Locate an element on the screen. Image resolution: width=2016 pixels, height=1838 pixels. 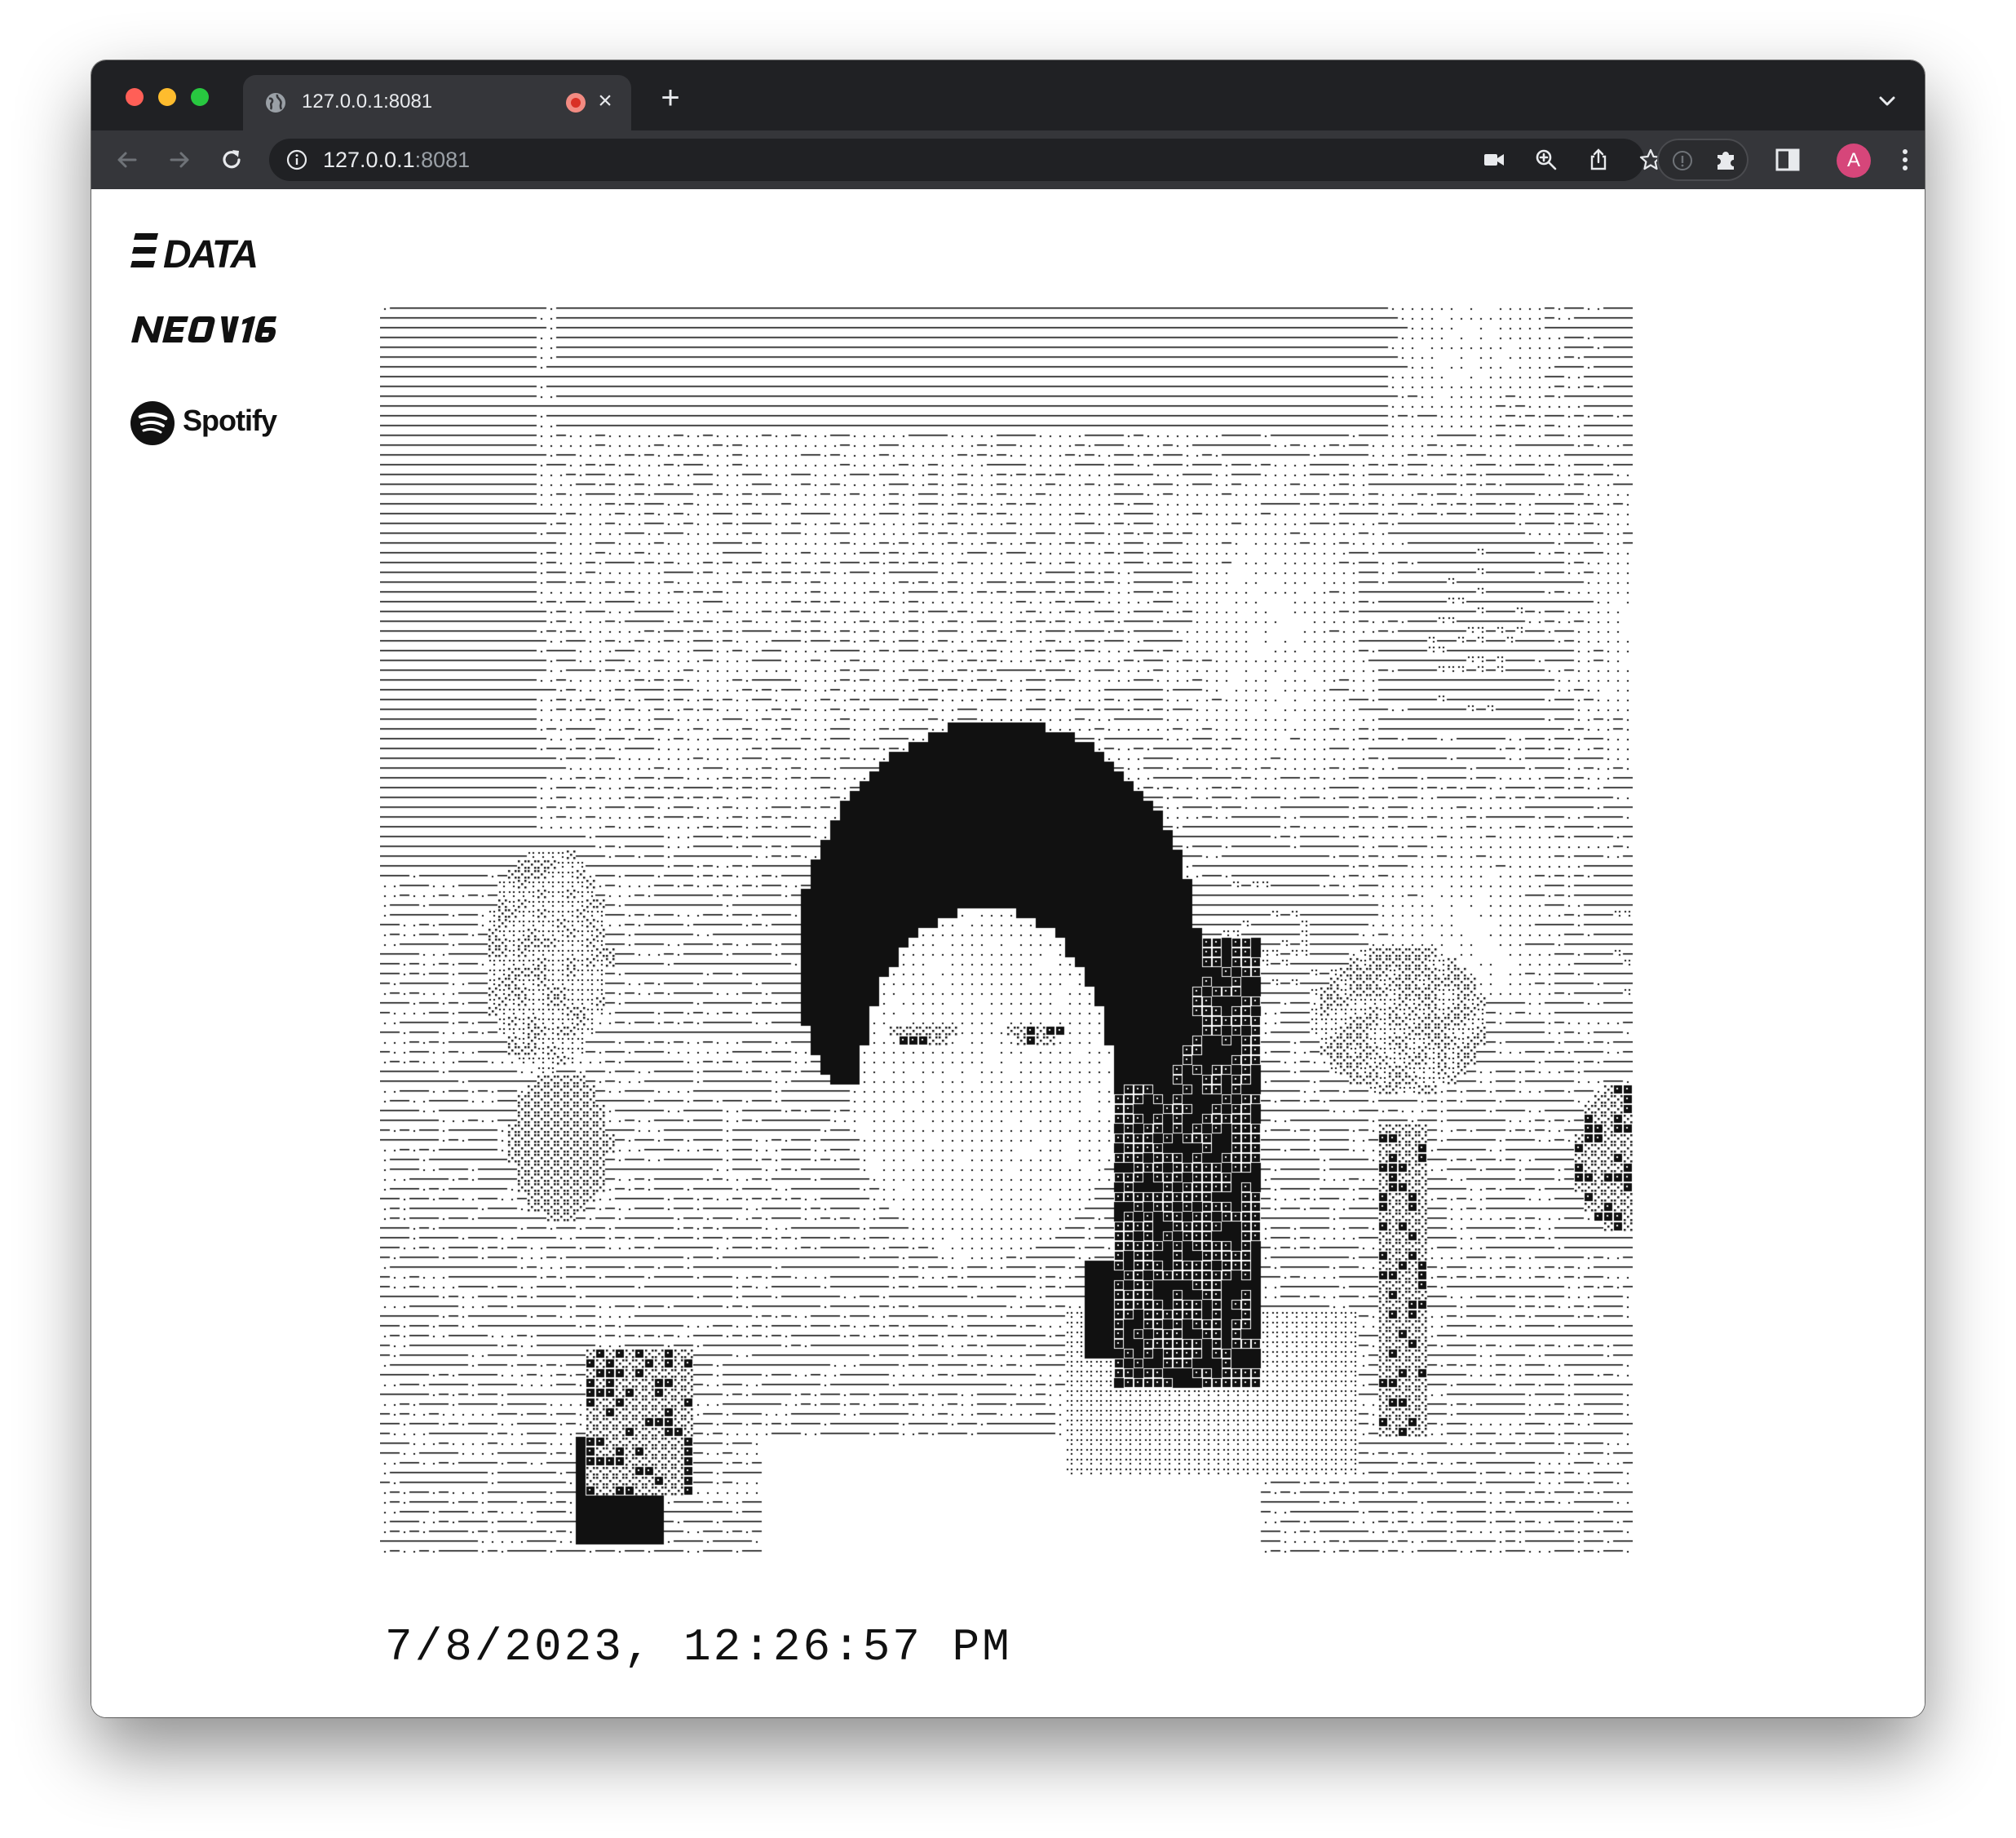
recording-indicator-icon is located at coordinates (576, 103).